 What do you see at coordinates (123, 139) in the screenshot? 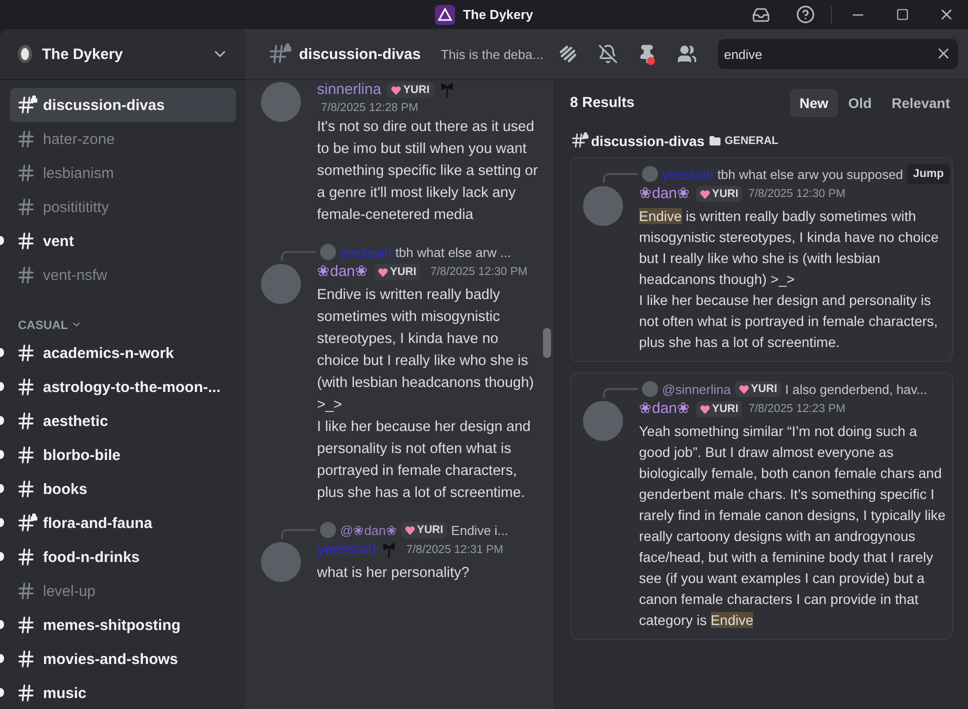
I see `channel-item: hater-zone` at bounding box center [123, 139].